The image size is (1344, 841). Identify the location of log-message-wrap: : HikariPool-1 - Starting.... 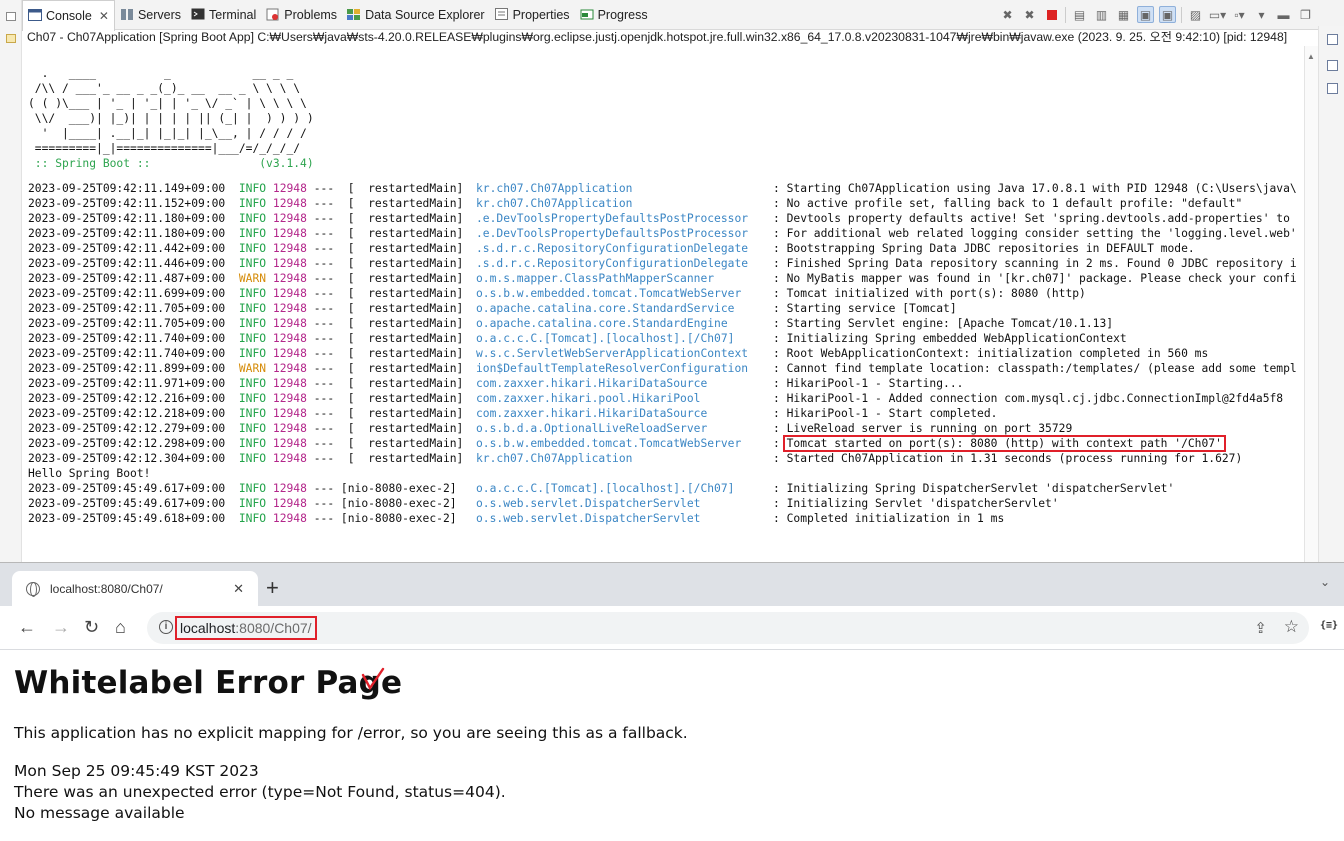
(868, 383).